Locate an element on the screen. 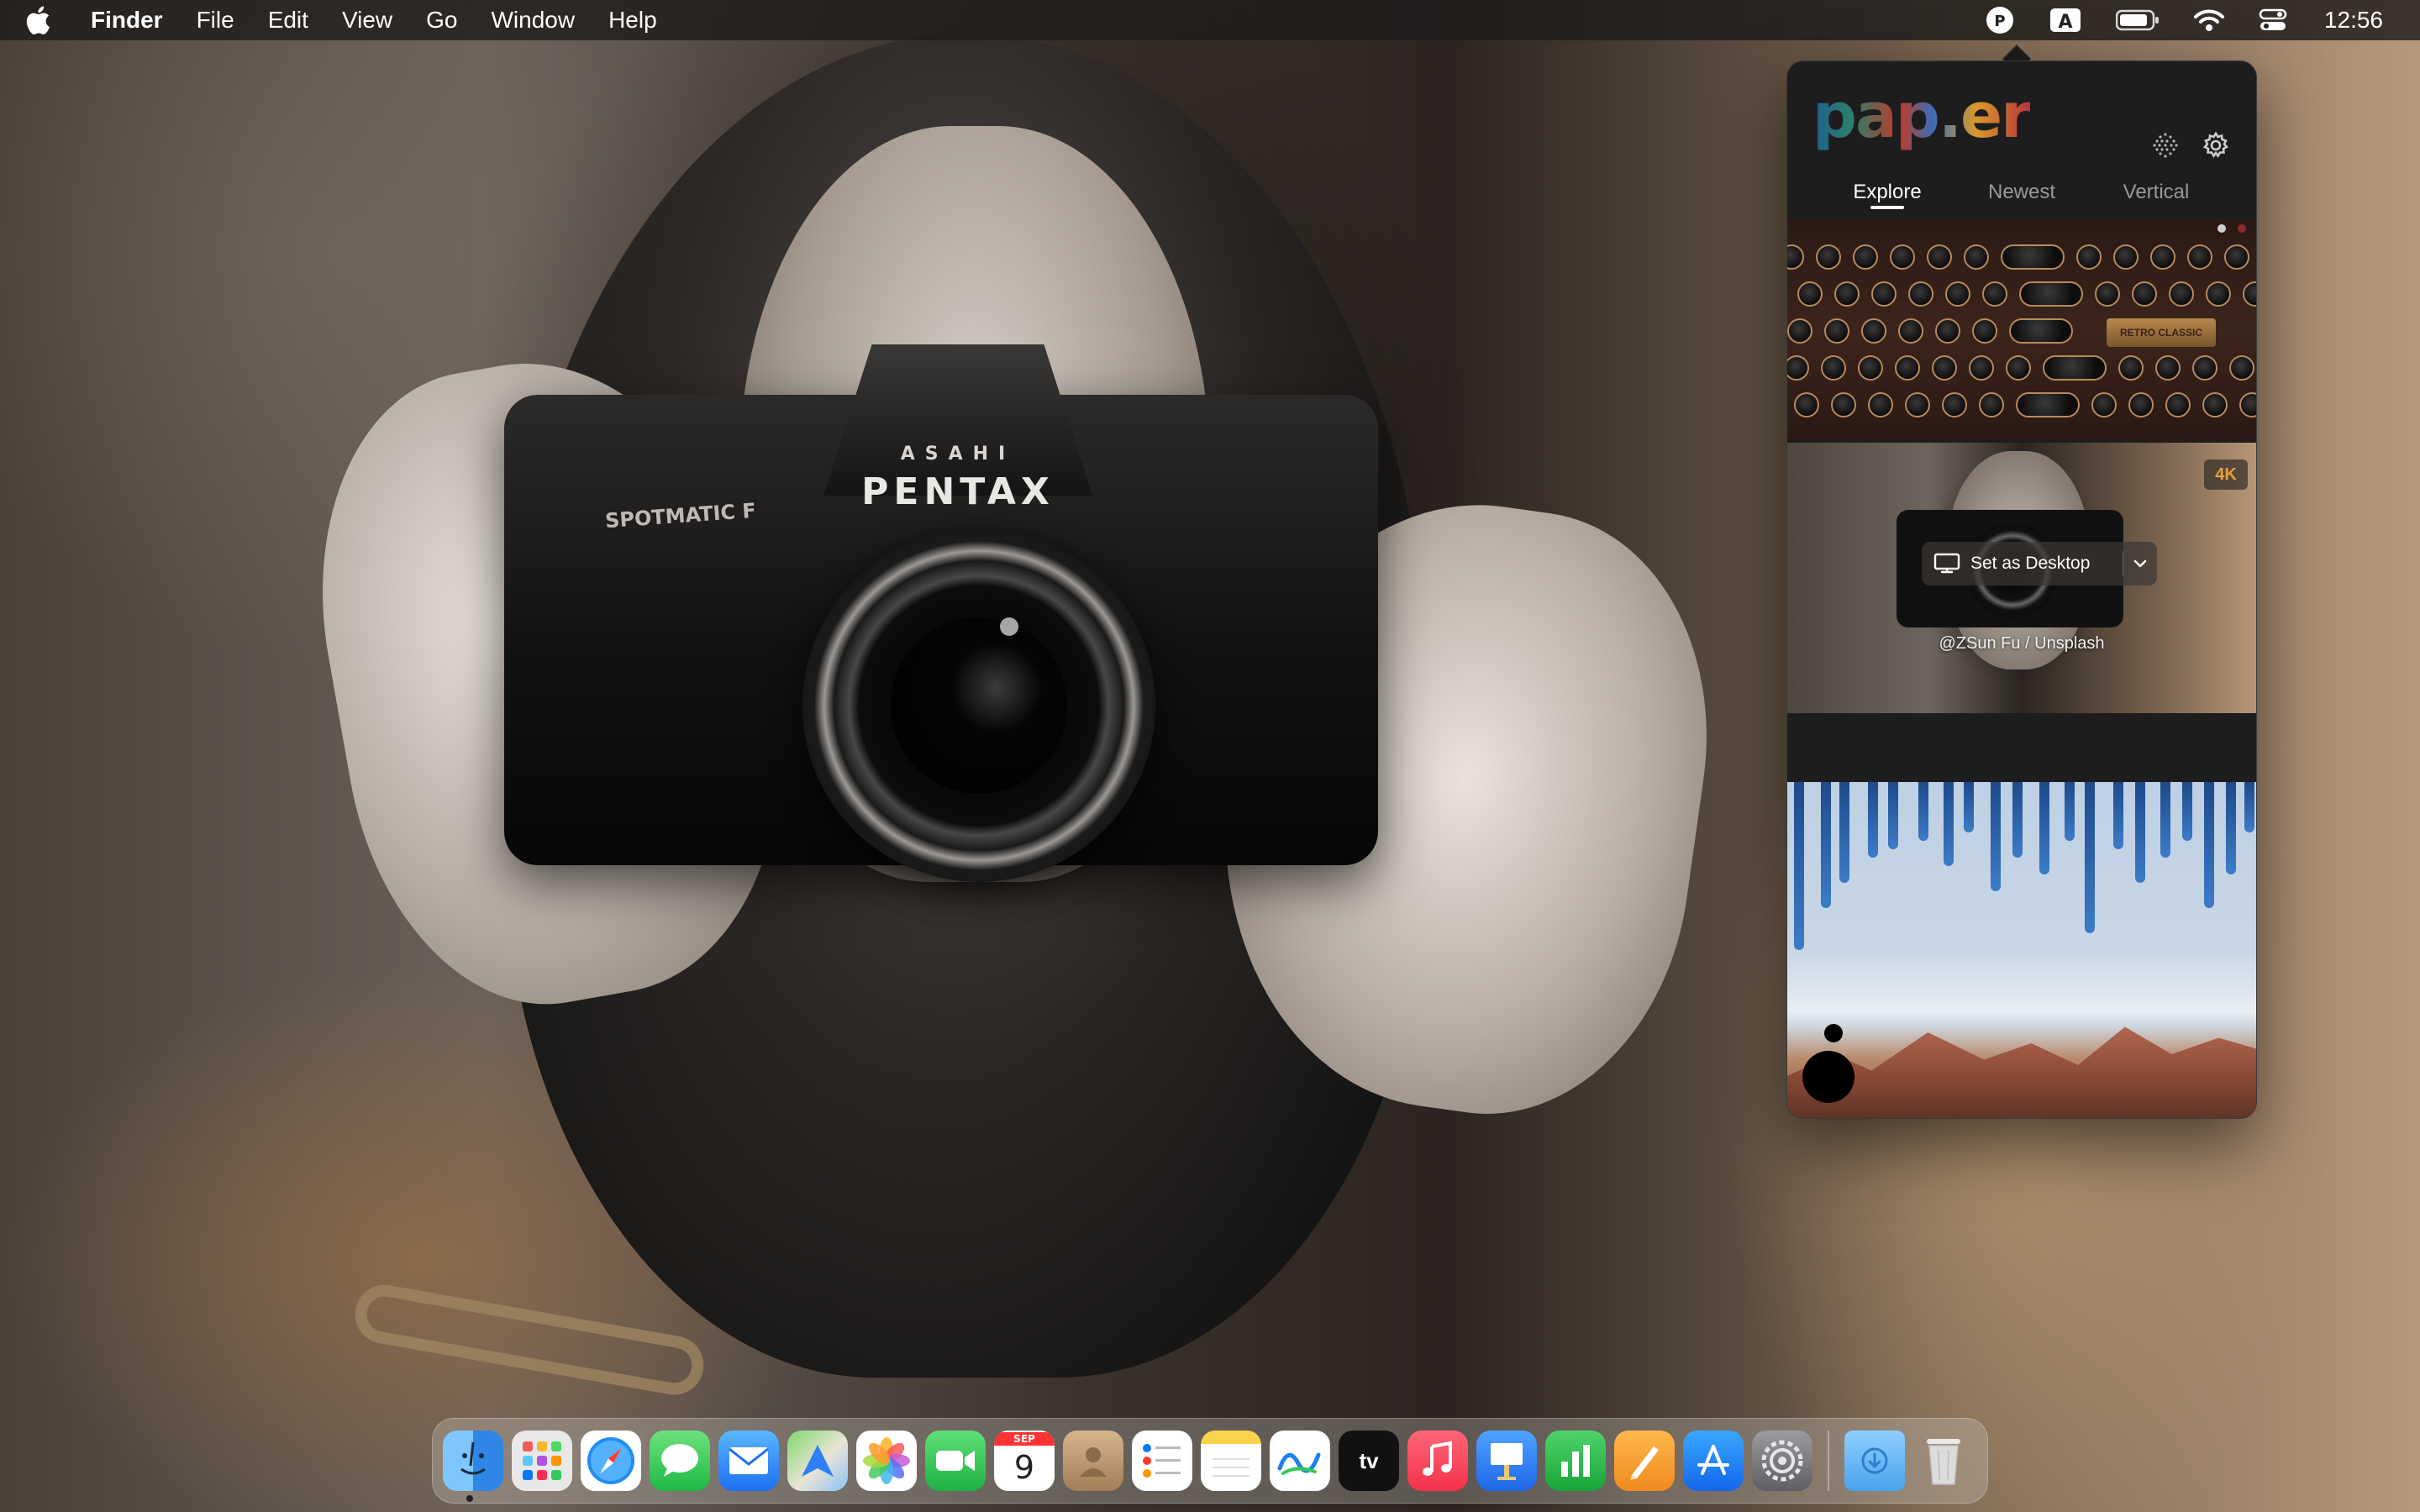  finder-running-indicator is located at coordinates (469, 1498).